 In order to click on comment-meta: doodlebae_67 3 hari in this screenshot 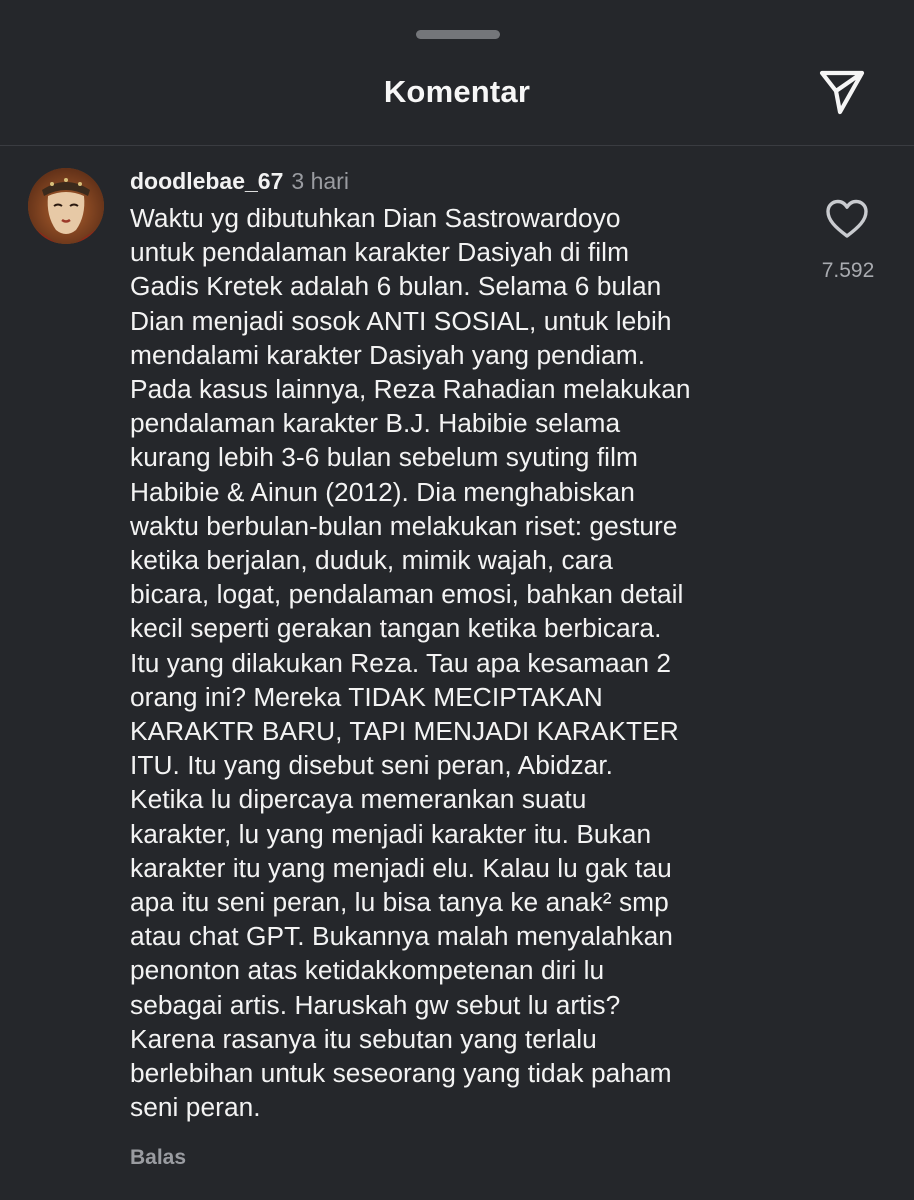, I will do `click(239, 181)`.